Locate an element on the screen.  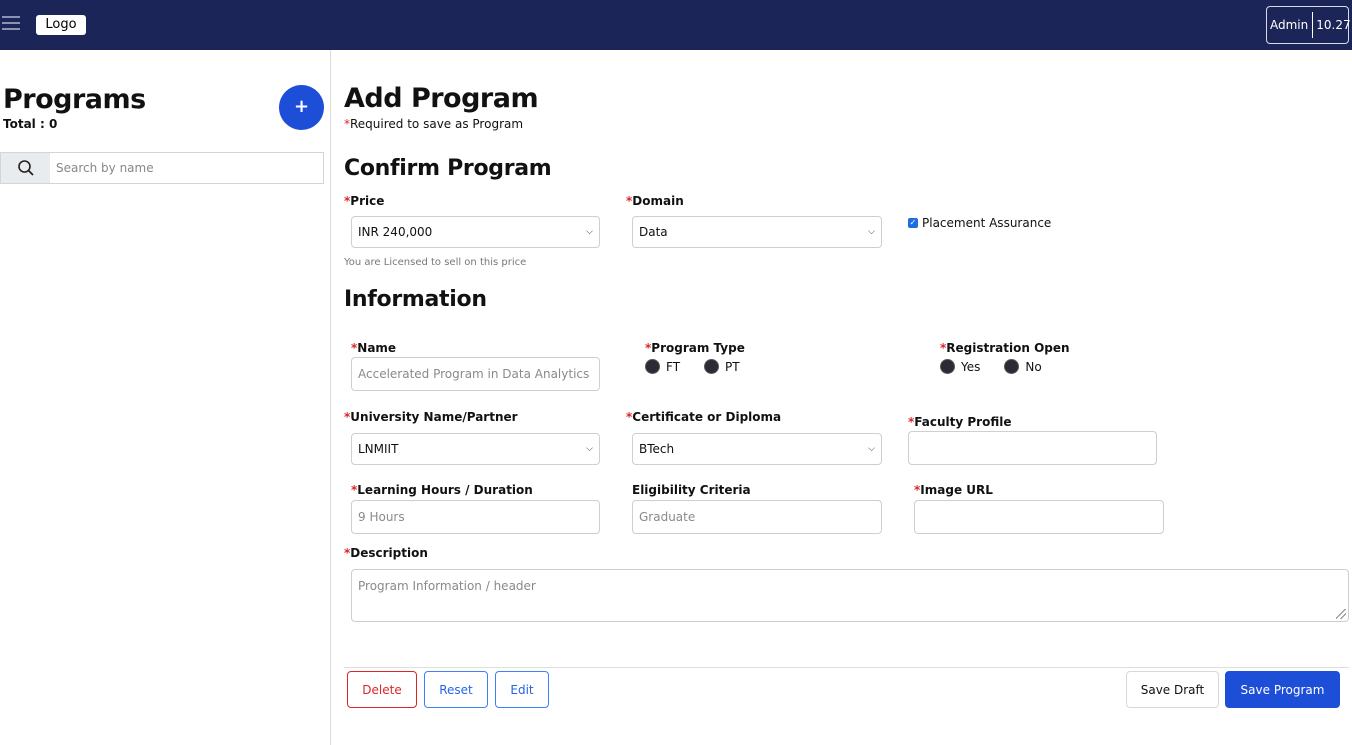
save-draft-button: Save Draft is located at coordinates (1172, 689).